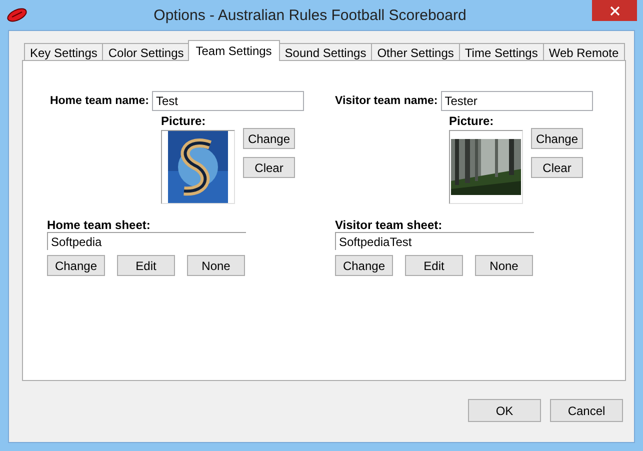 This screenshot has width=643, height=451. What do you see at coordinates (325, 52) in the screenshot?
I see `tab: Sound Settings` at bounding box center [325, 52].